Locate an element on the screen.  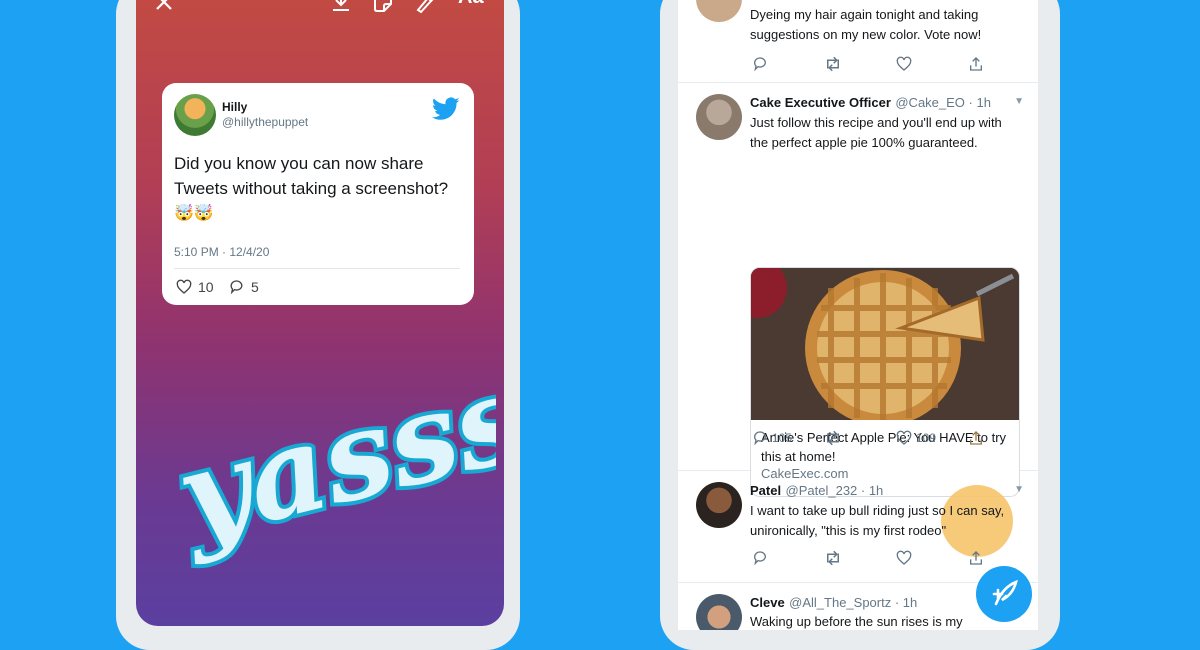
author-name: Hilly is located at coordinates (235, 107).